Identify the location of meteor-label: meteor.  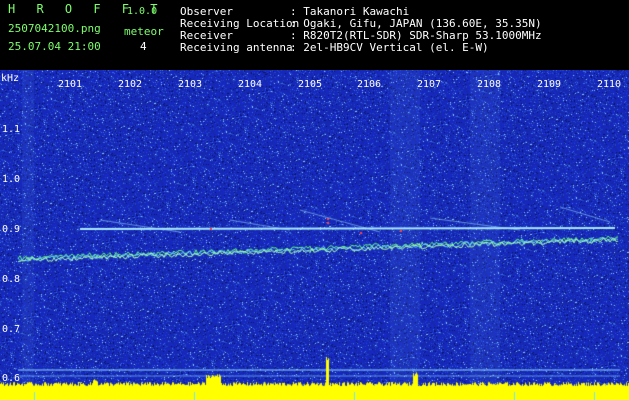
(144, 31).